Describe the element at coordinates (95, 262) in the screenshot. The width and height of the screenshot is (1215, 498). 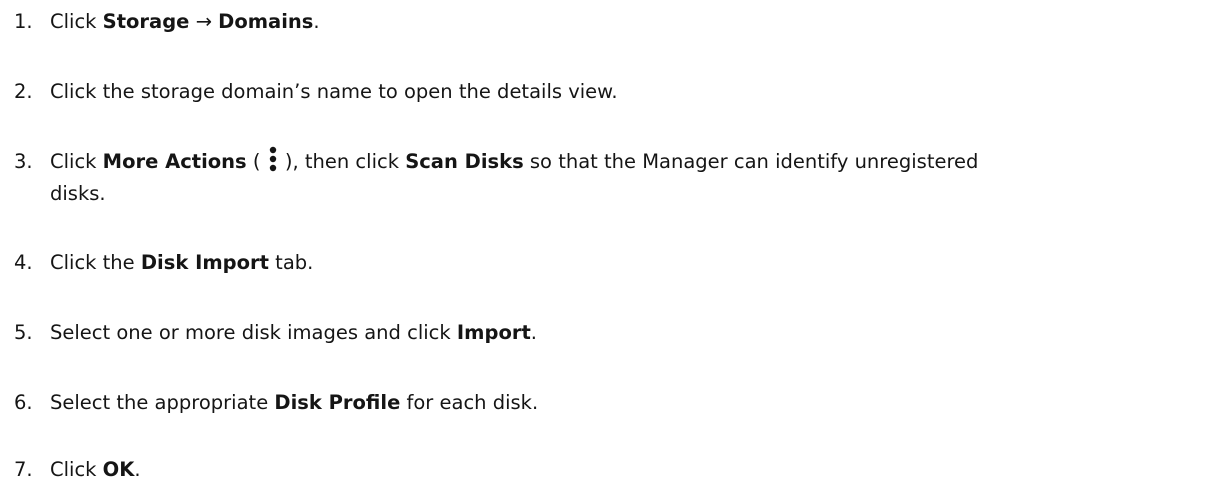
I see `step-text: Click the` at that location.